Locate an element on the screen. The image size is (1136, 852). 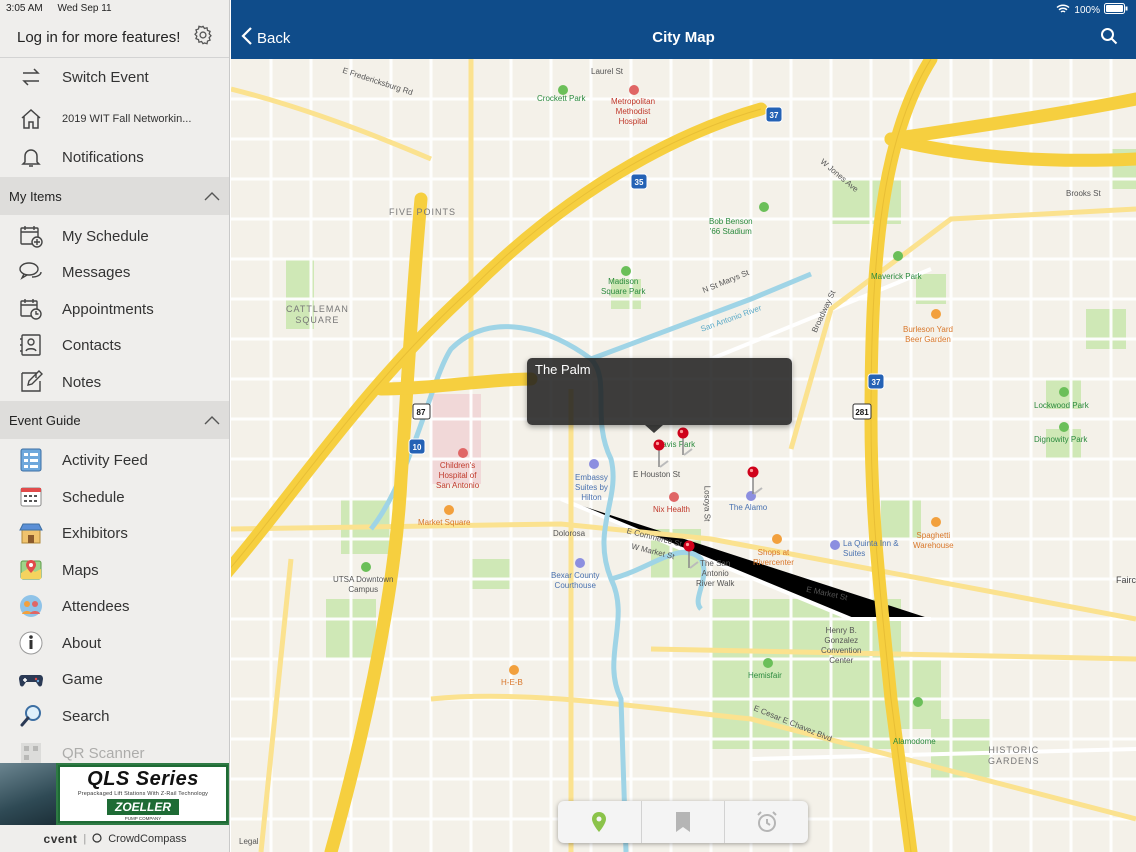
login-text: Log in for more features! is located at coordinates (99, 37).